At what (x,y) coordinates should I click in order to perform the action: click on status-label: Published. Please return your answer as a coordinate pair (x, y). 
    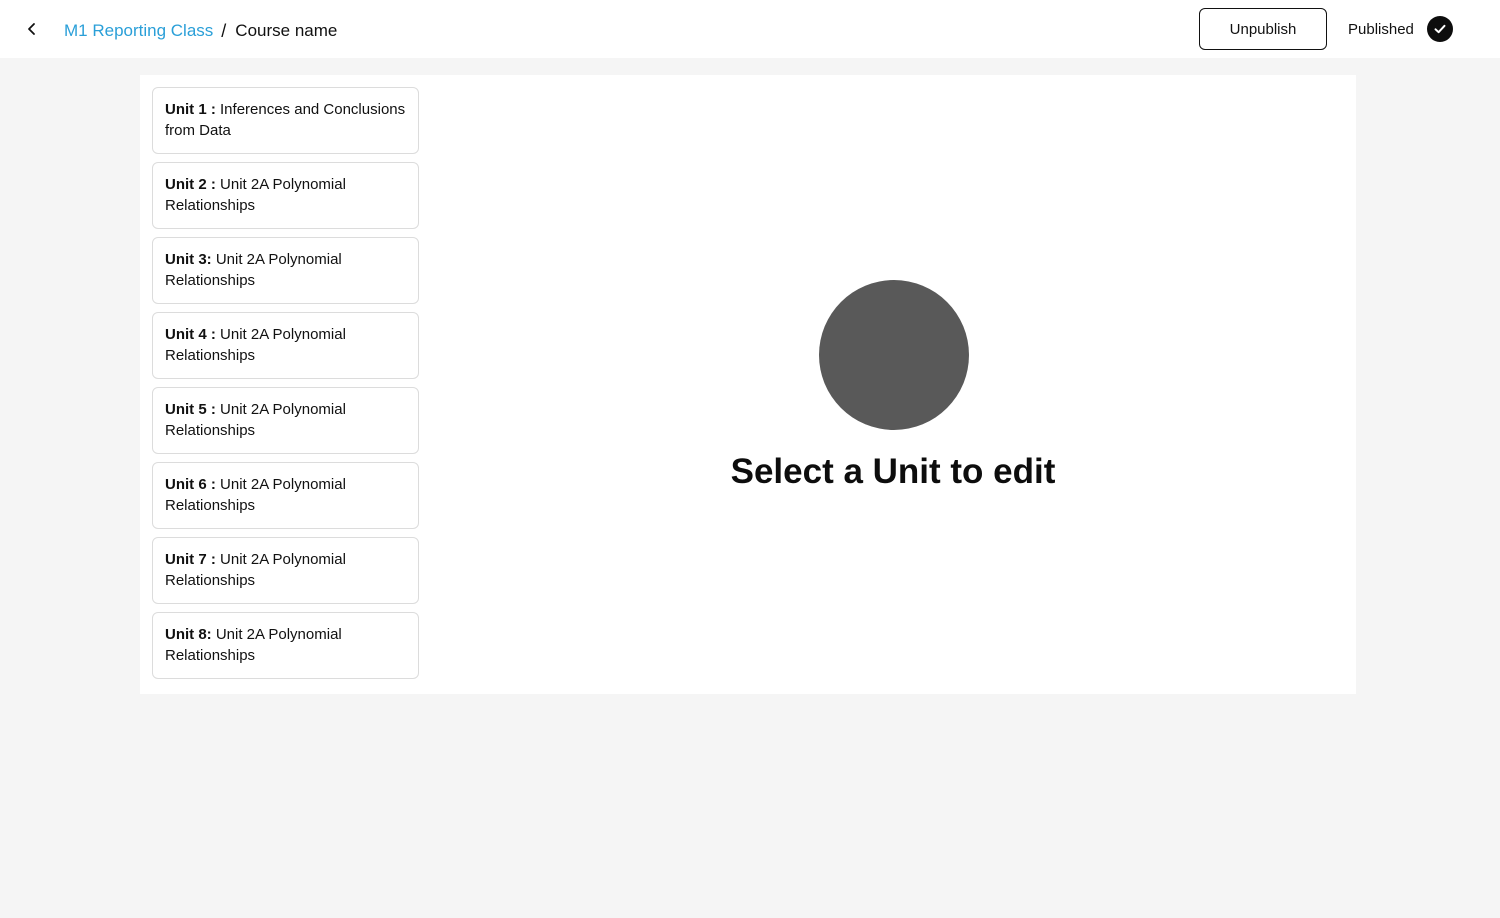
    Looking at the image, I should click on (1381, 29).